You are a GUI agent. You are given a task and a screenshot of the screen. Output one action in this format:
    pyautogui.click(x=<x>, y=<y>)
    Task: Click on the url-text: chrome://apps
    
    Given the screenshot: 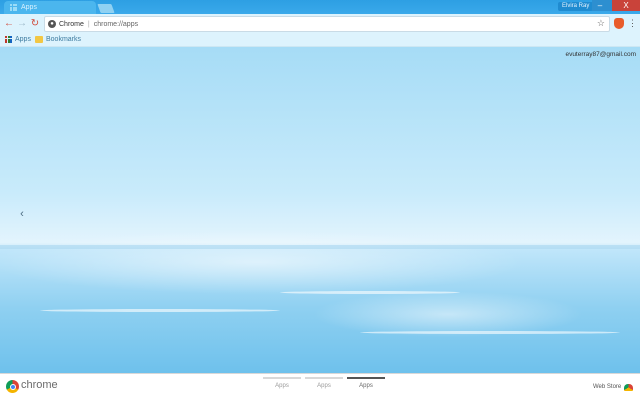 What is the action you would take?
    pyautogui.click(x=116, y=24)
    